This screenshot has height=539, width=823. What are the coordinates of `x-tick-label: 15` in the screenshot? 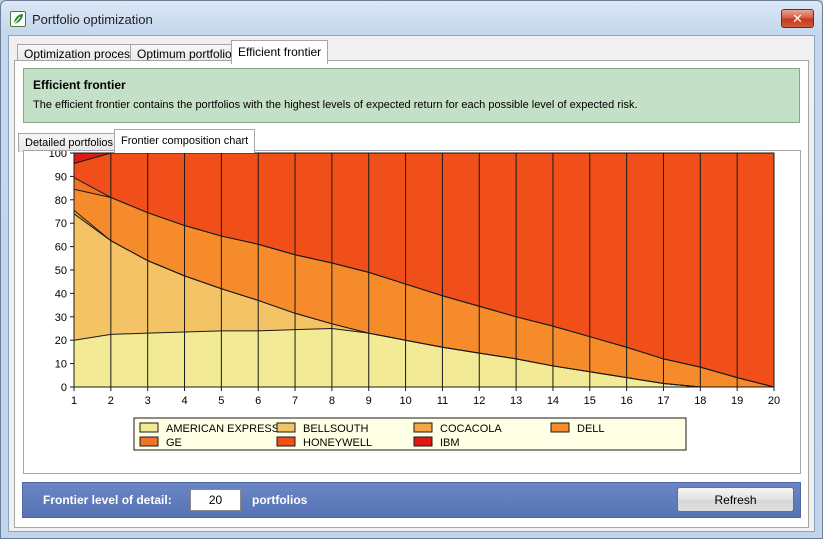 It's located at (590, 401).